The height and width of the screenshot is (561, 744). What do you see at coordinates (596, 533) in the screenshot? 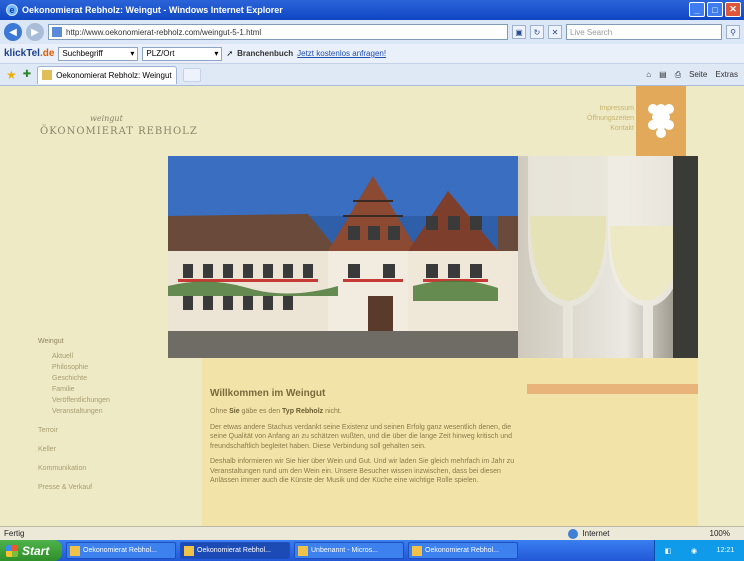
I see `zone-label: Internet` at bounding box center [596, 533].